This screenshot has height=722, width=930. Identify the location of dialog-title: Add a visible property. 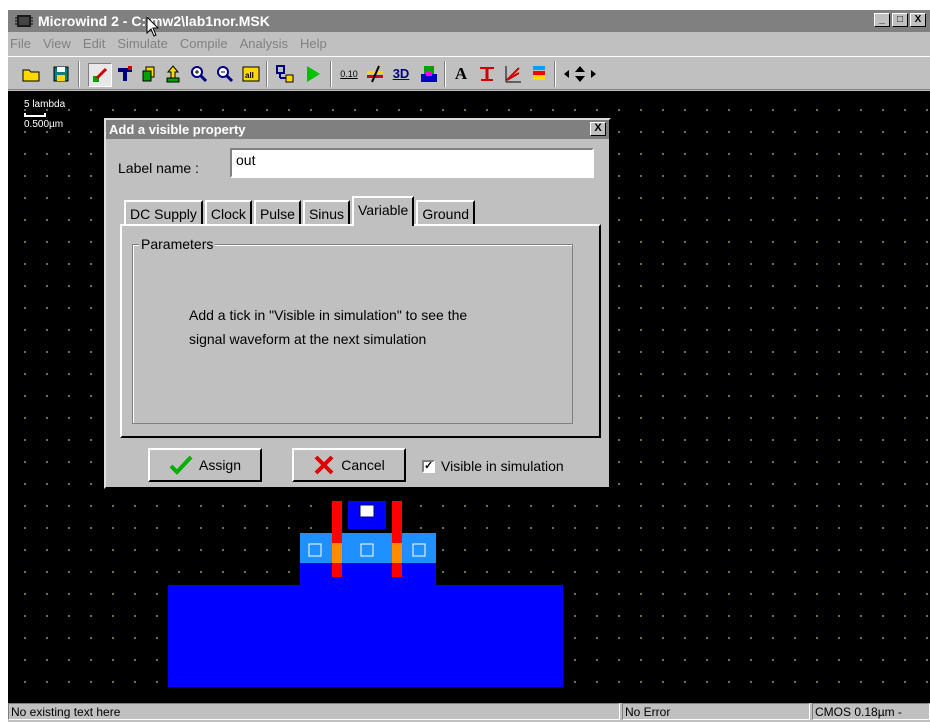
(177, 129).